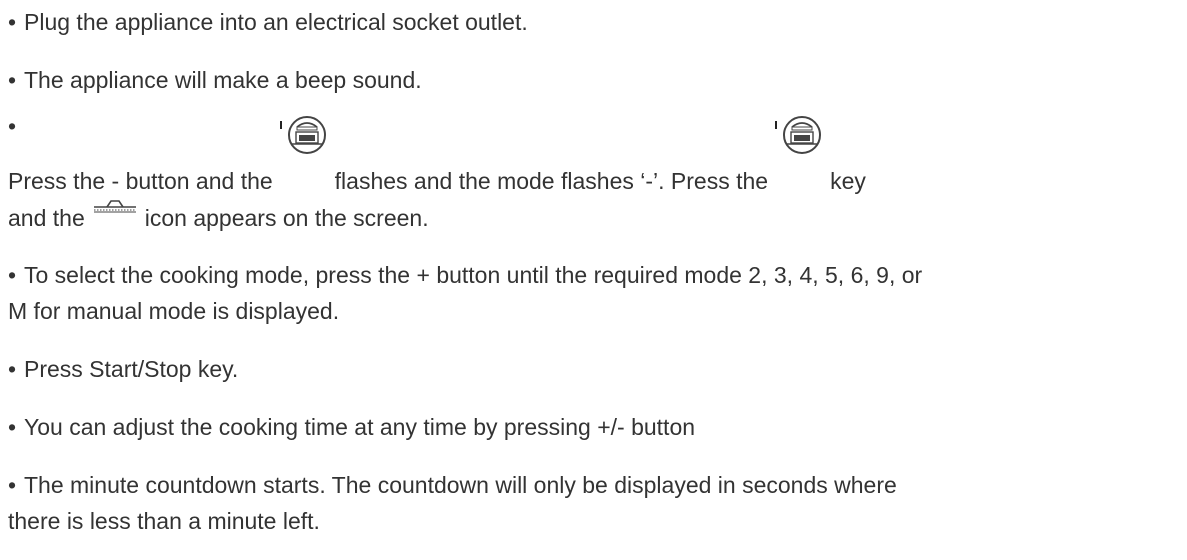 The image size is (1187, 560). What do you see at coordinates (583, 521) in the screenshot?
I see `list-item-continuation: there is less than a minute left.` at bounding box center [583, 521].